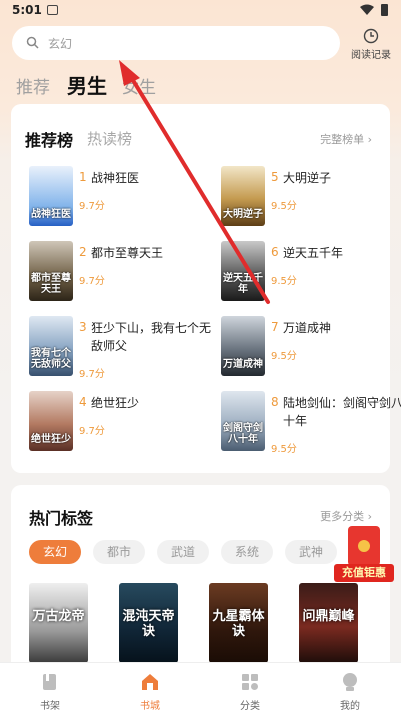  I want to click on book-cover: 混沌天帝诀, so click(148, 623).